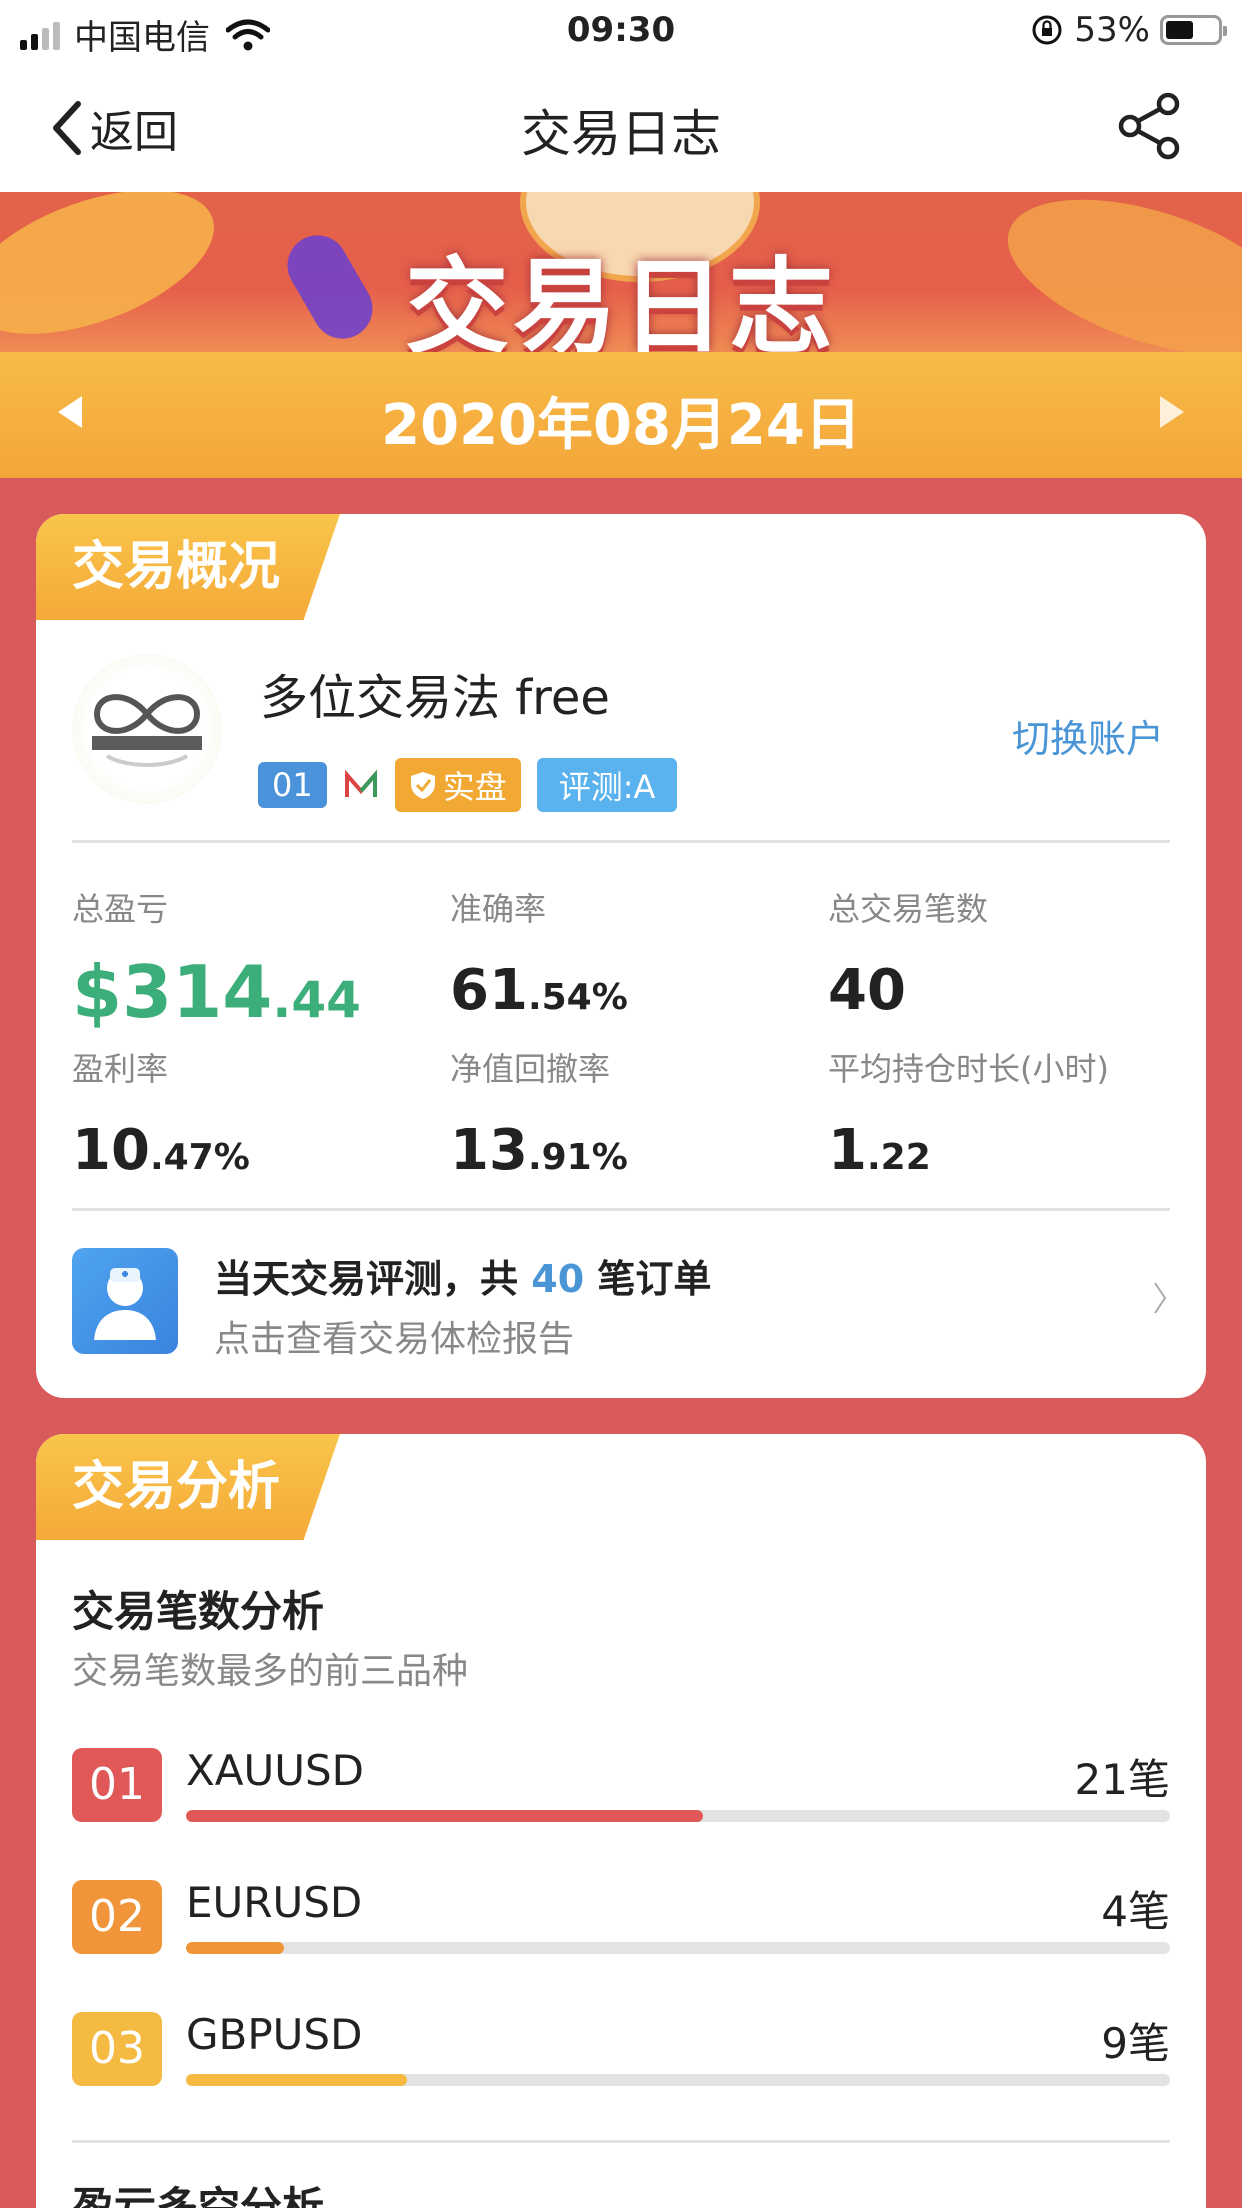 This screenshot has width=1242, height=2208. Describe the element at coordinates (422, 785) in the screenshot. I see `shield-check-icon` at that location.